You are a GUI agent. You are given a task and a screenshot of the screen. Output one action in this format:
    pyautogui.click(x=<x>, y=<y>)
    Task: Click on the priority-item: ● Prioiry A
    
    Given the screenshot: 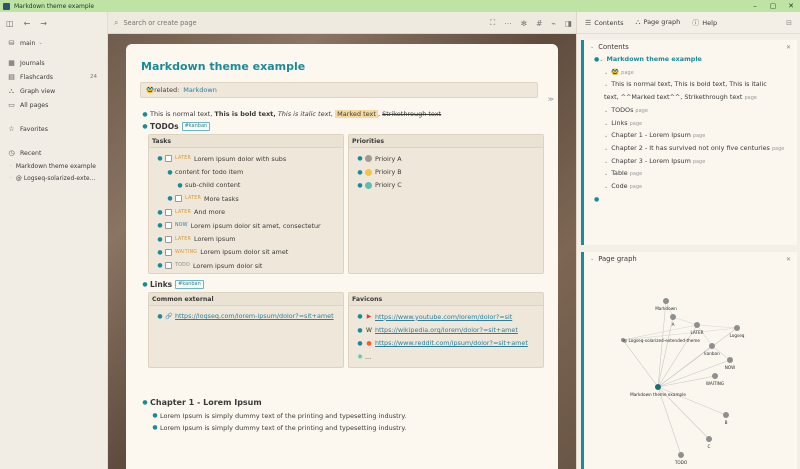 What is the action you would take?
    pyautogui.click(x=447, y=158)
    